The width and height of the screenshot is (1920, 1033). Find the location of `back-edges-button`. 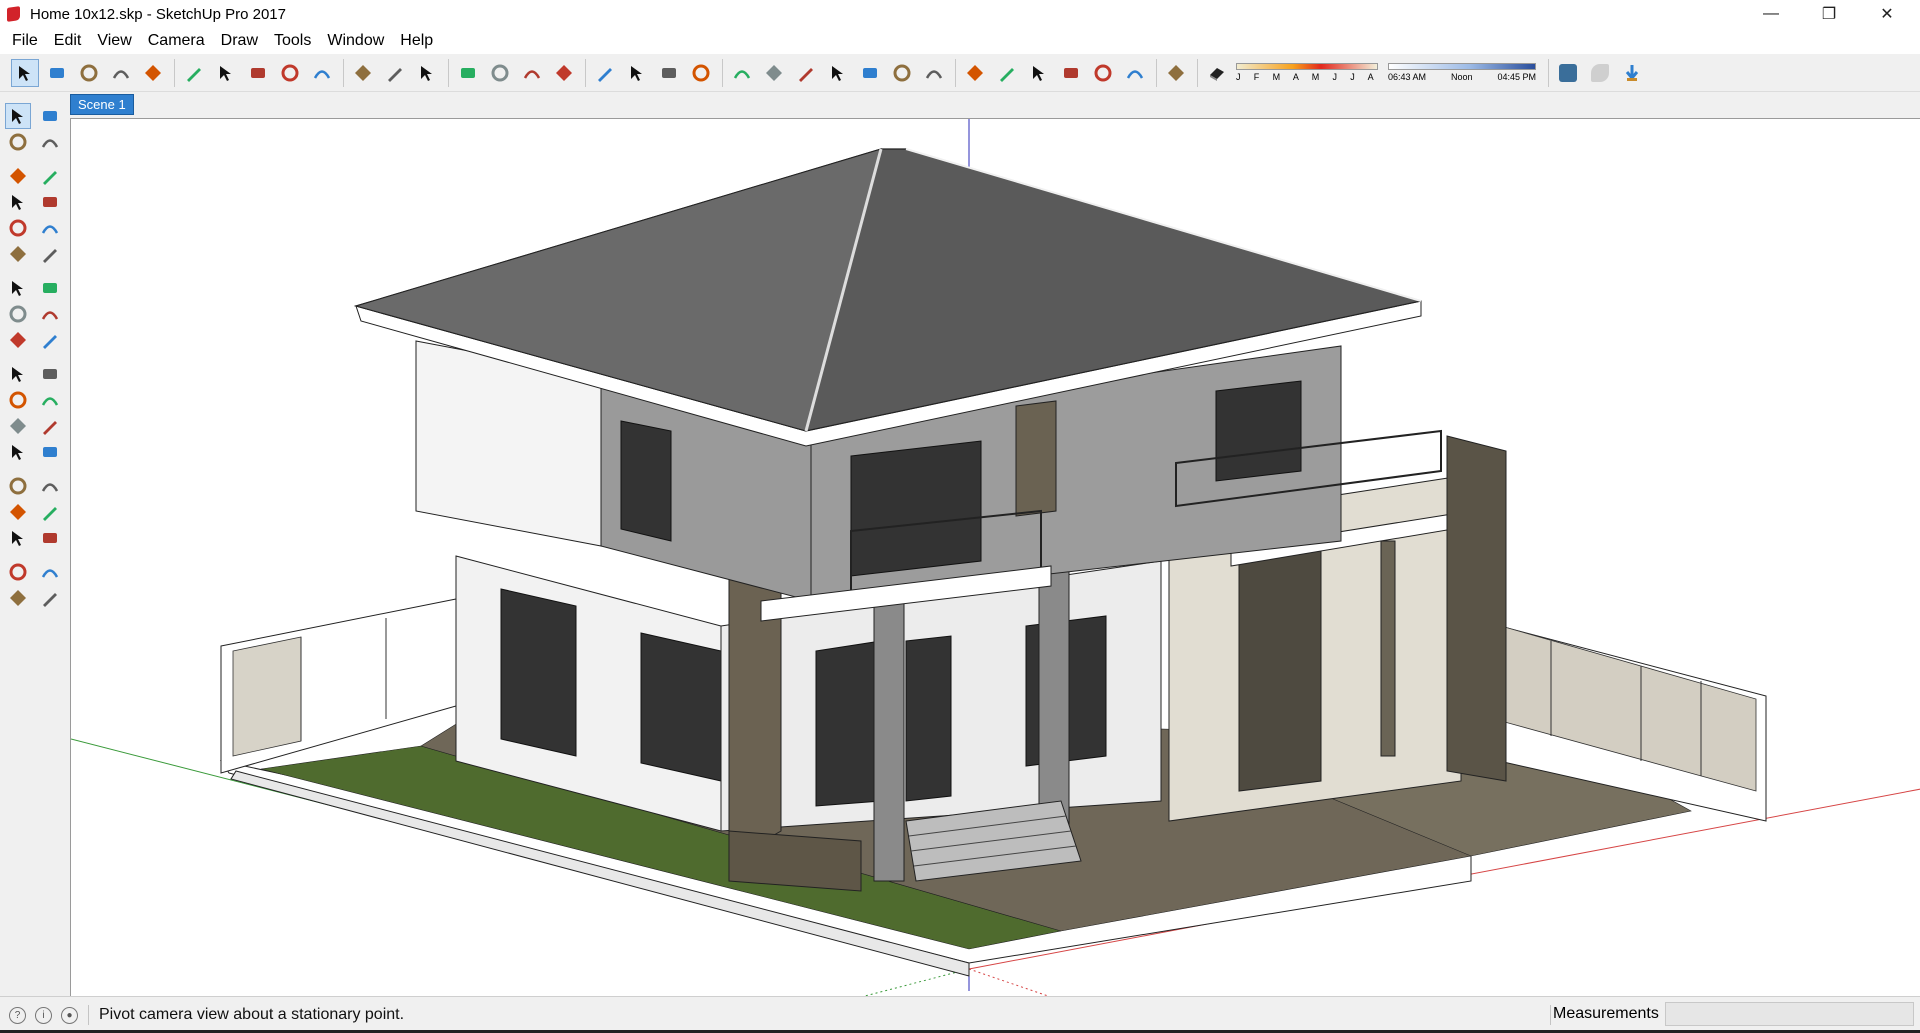

back-edges-button is located at coordinates (774, 73).